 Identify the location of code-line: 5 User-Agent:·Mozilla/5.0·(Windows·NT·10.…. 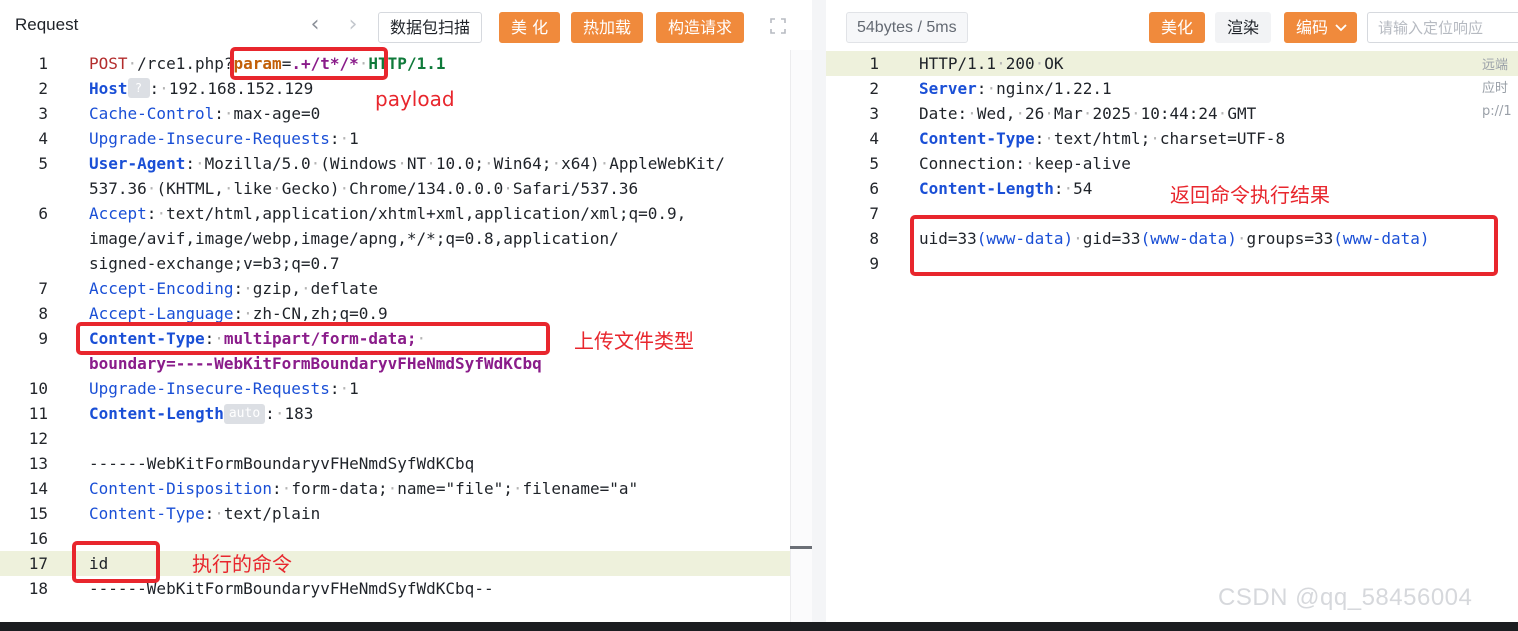
(406, 163).